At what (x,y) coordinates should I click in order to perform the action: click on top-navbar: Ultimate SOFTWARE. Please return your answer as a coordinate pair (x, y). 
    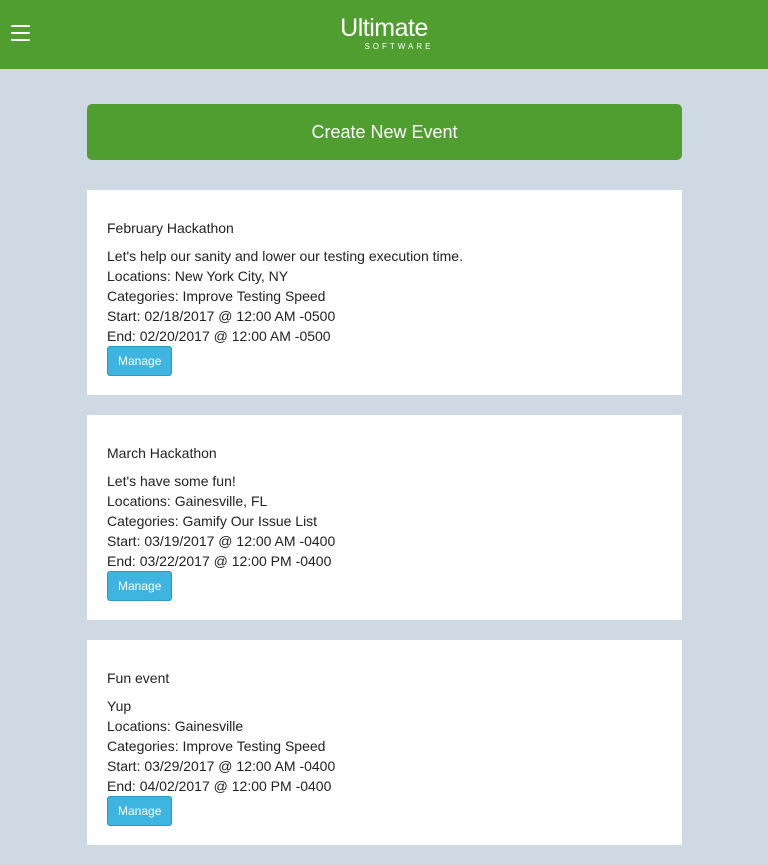
    Looking at the image, I should click on (384, 34).